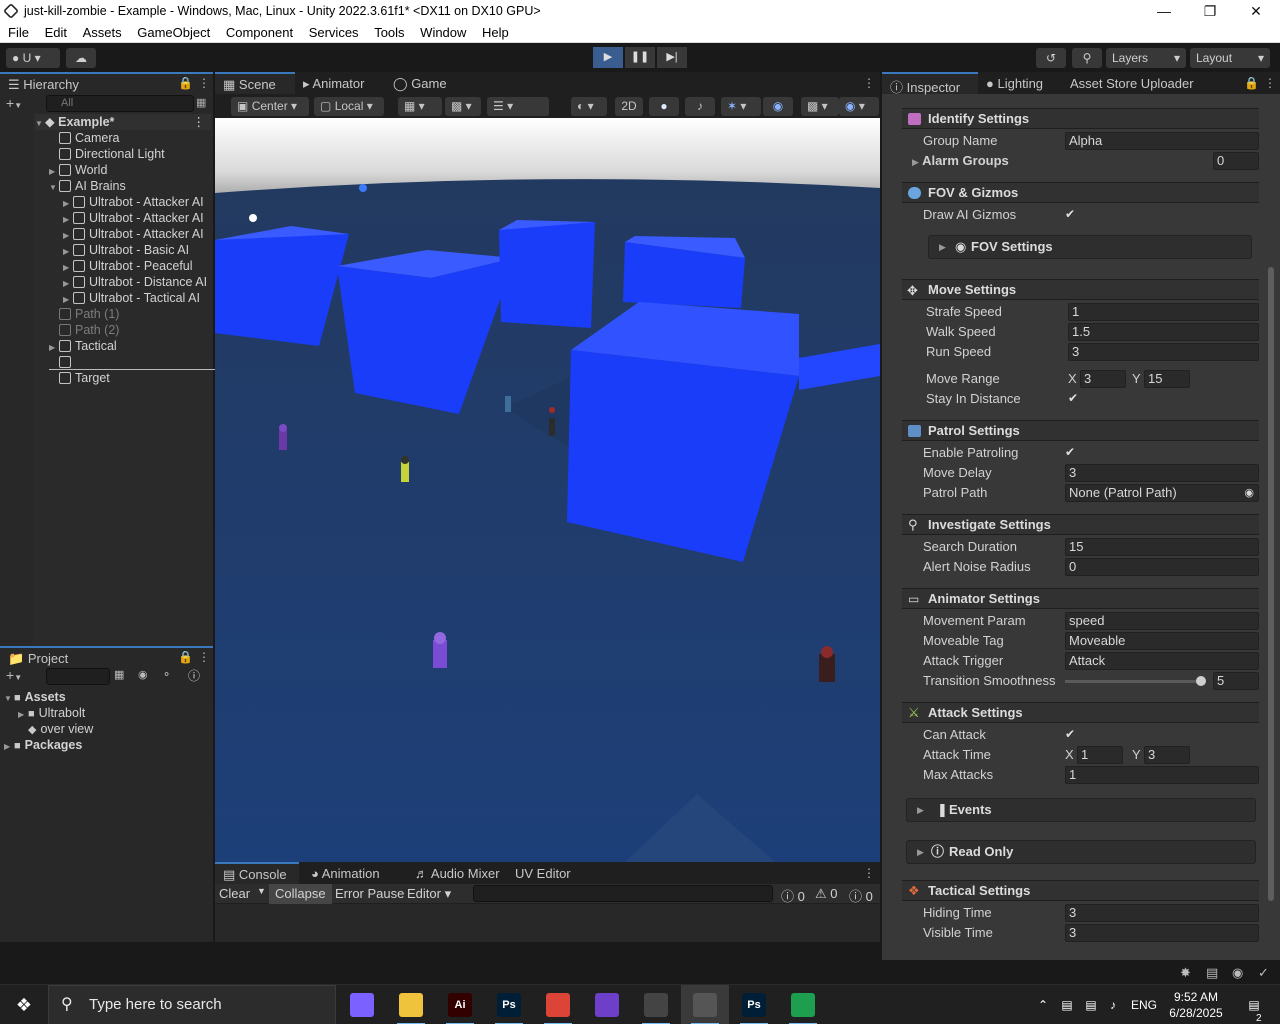 The image size is (1280, 1024). Describe the element at coordinates (960, 161) in the screenshot. I see `alarm-groups-label: ▶ Alarm Groups` at that location.